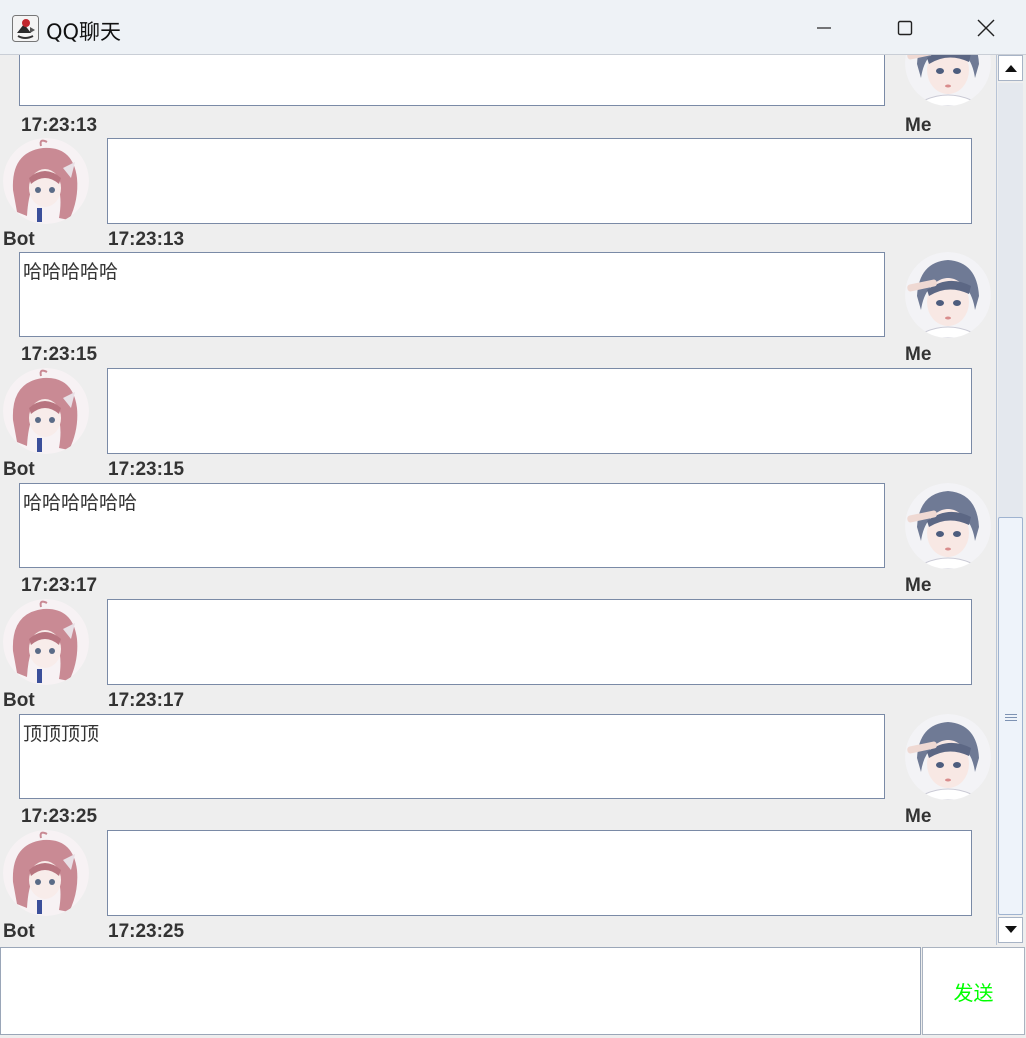 The height and width of the screenshot is (1038, 1026). What do you see at coordinates (452, 525) in the screenshot?
I see `message-bubble: 哈哈哈哈哈哈` at bounding box center [452, 525].